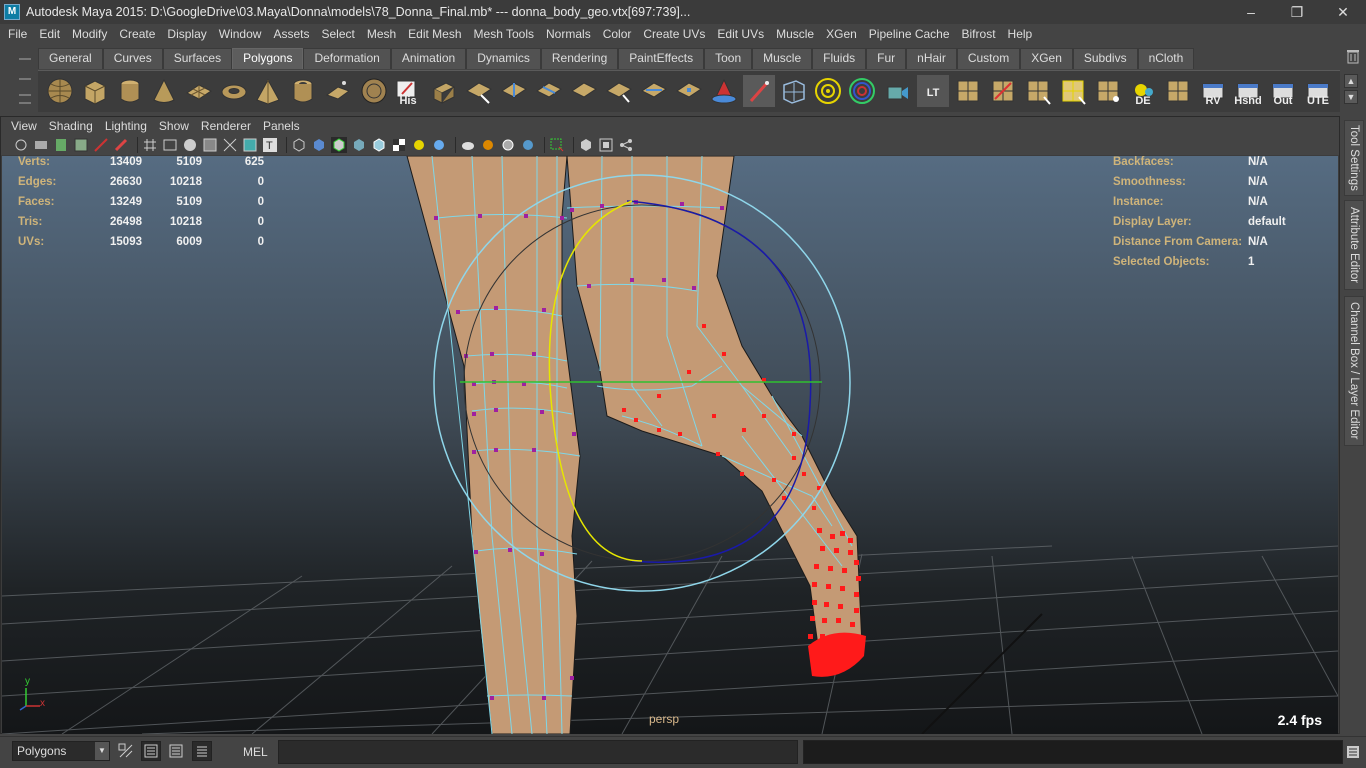 The height and width of the screenshot is (768, 1366). What do you see at coordinates (268, 58) in the screenshot?
I see `shelf-tab-polygons: Polygons` at bounding box center [268, 58].